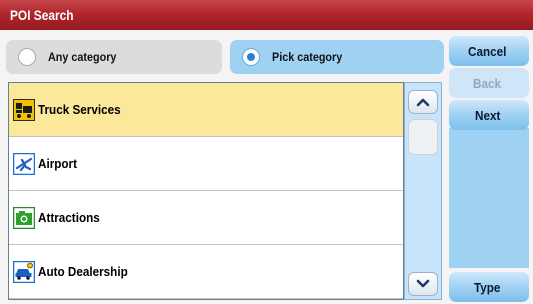  What do you see at coordinates (24, 271) in the screenshot?
I see `car-dealer-icon` at bounding box center [24, 271].